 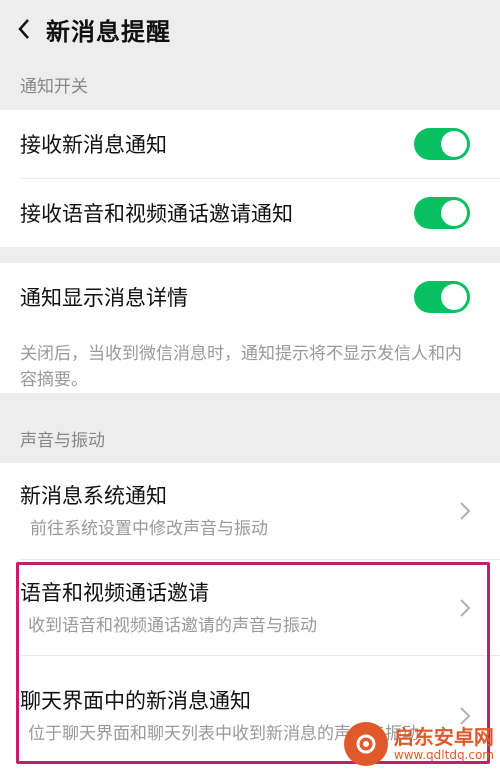 I want to click on section-header-notify-switch: 通知开关, so click(x=54, y=86).